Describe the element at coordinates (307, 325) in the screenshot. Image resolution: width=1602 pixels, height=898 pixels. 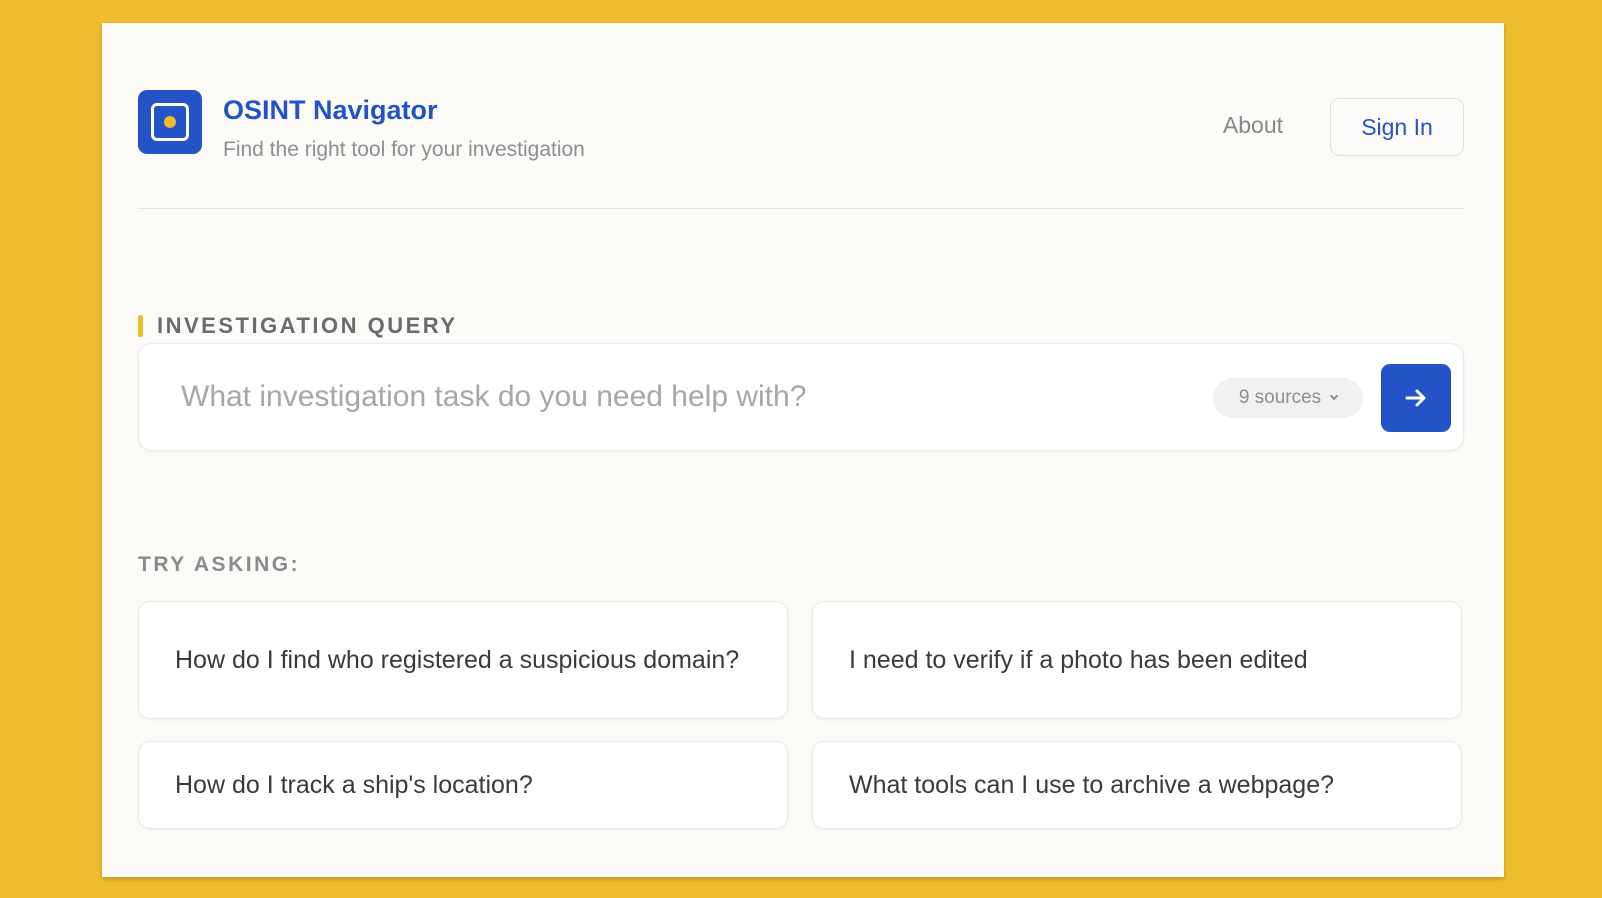
I see `query-section-label-text: INVESTIGATION QUERY` at that location.